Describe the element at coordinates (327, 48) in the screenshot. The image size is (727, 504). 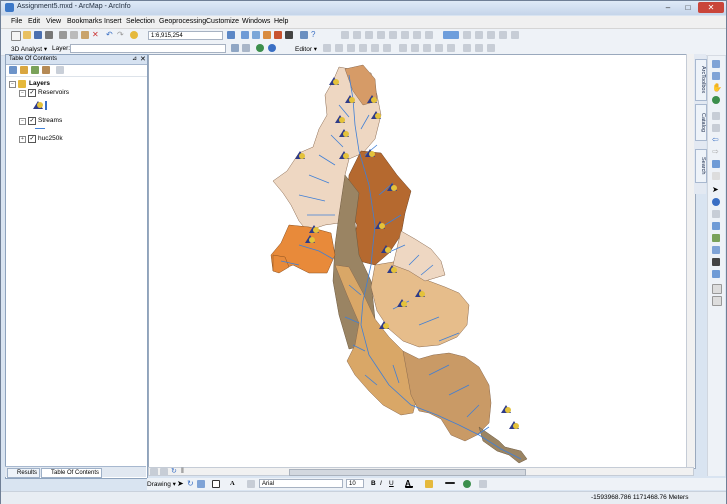
I see `edit-tool-icon` at that location.